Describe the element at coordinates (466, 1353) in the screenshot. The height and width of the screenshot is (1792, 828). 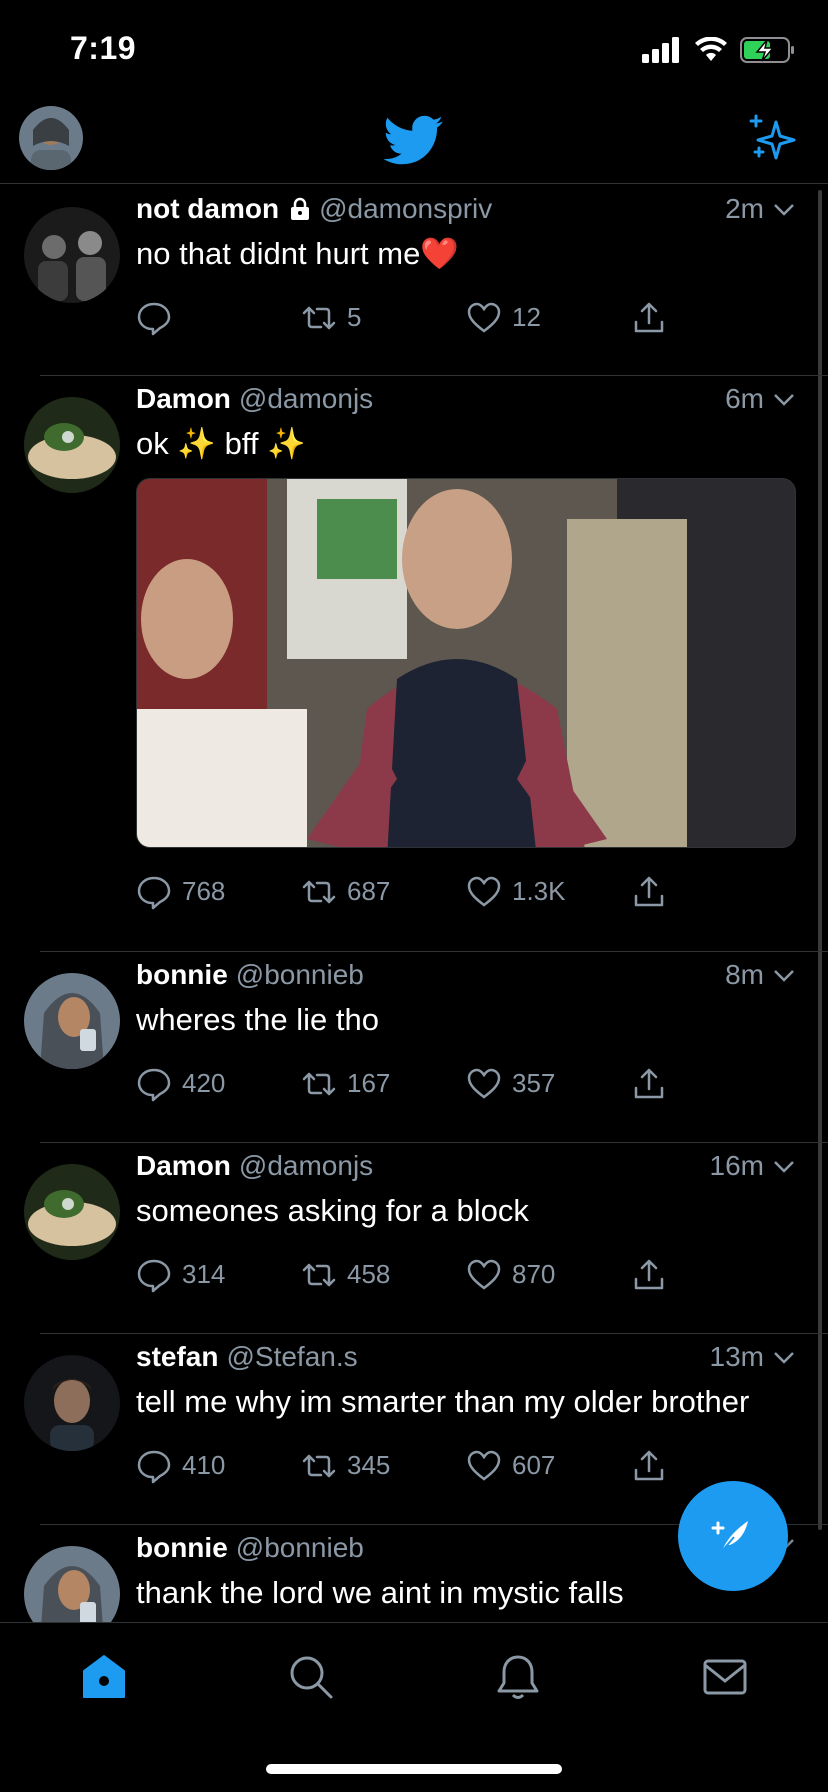
I see `tweet-header: stefan @Stefan.s 13m` at that location.